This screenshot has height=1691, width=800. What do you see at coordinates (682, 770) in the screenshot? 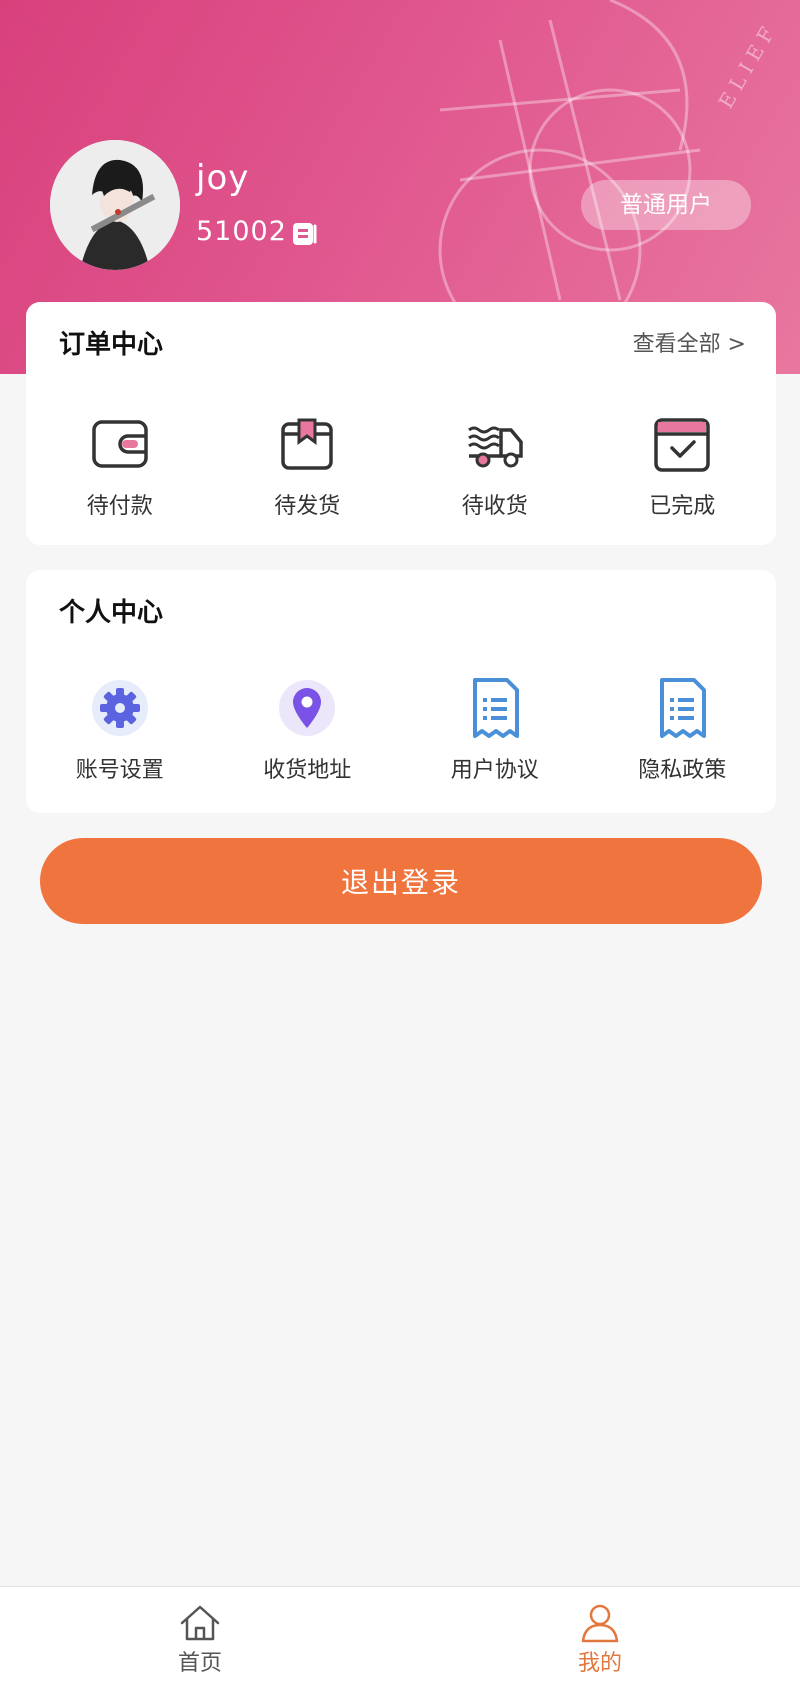
I see `privacy-policy-label: 隐私政策` at bounding box center [682, 770].